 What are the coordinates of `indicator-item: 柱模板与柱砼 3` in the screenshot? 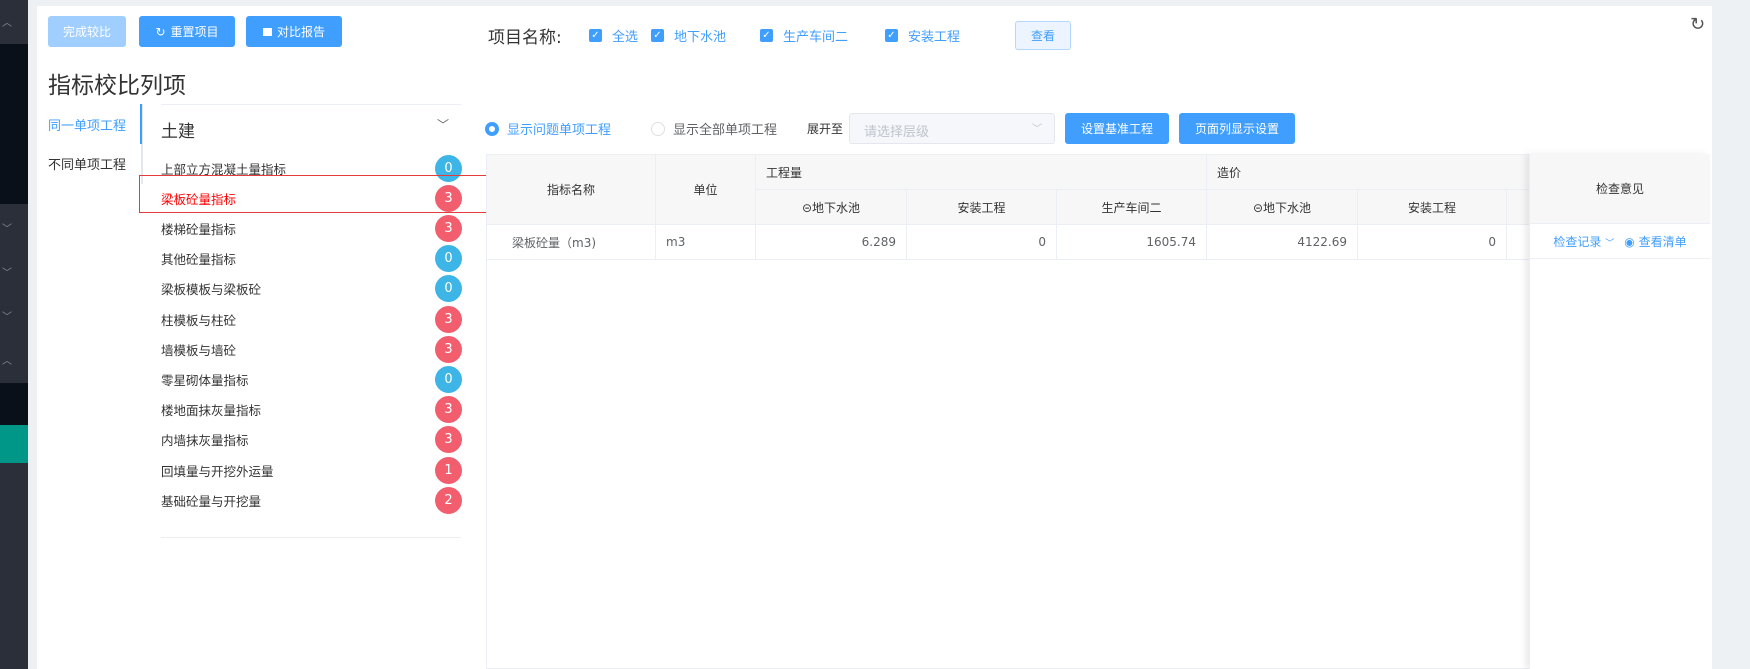 It's located at (311, 319).